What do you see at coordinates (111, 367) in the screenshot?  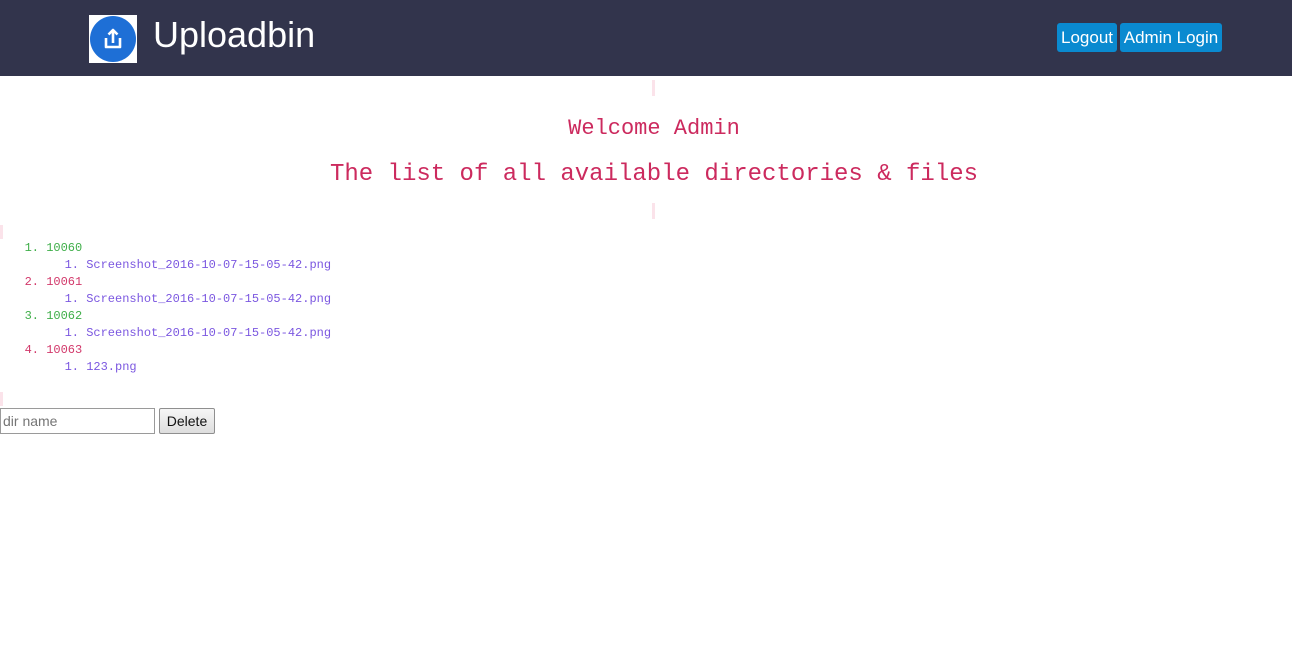 I see `file-name: 123.png` at bounding box center [111, 367].